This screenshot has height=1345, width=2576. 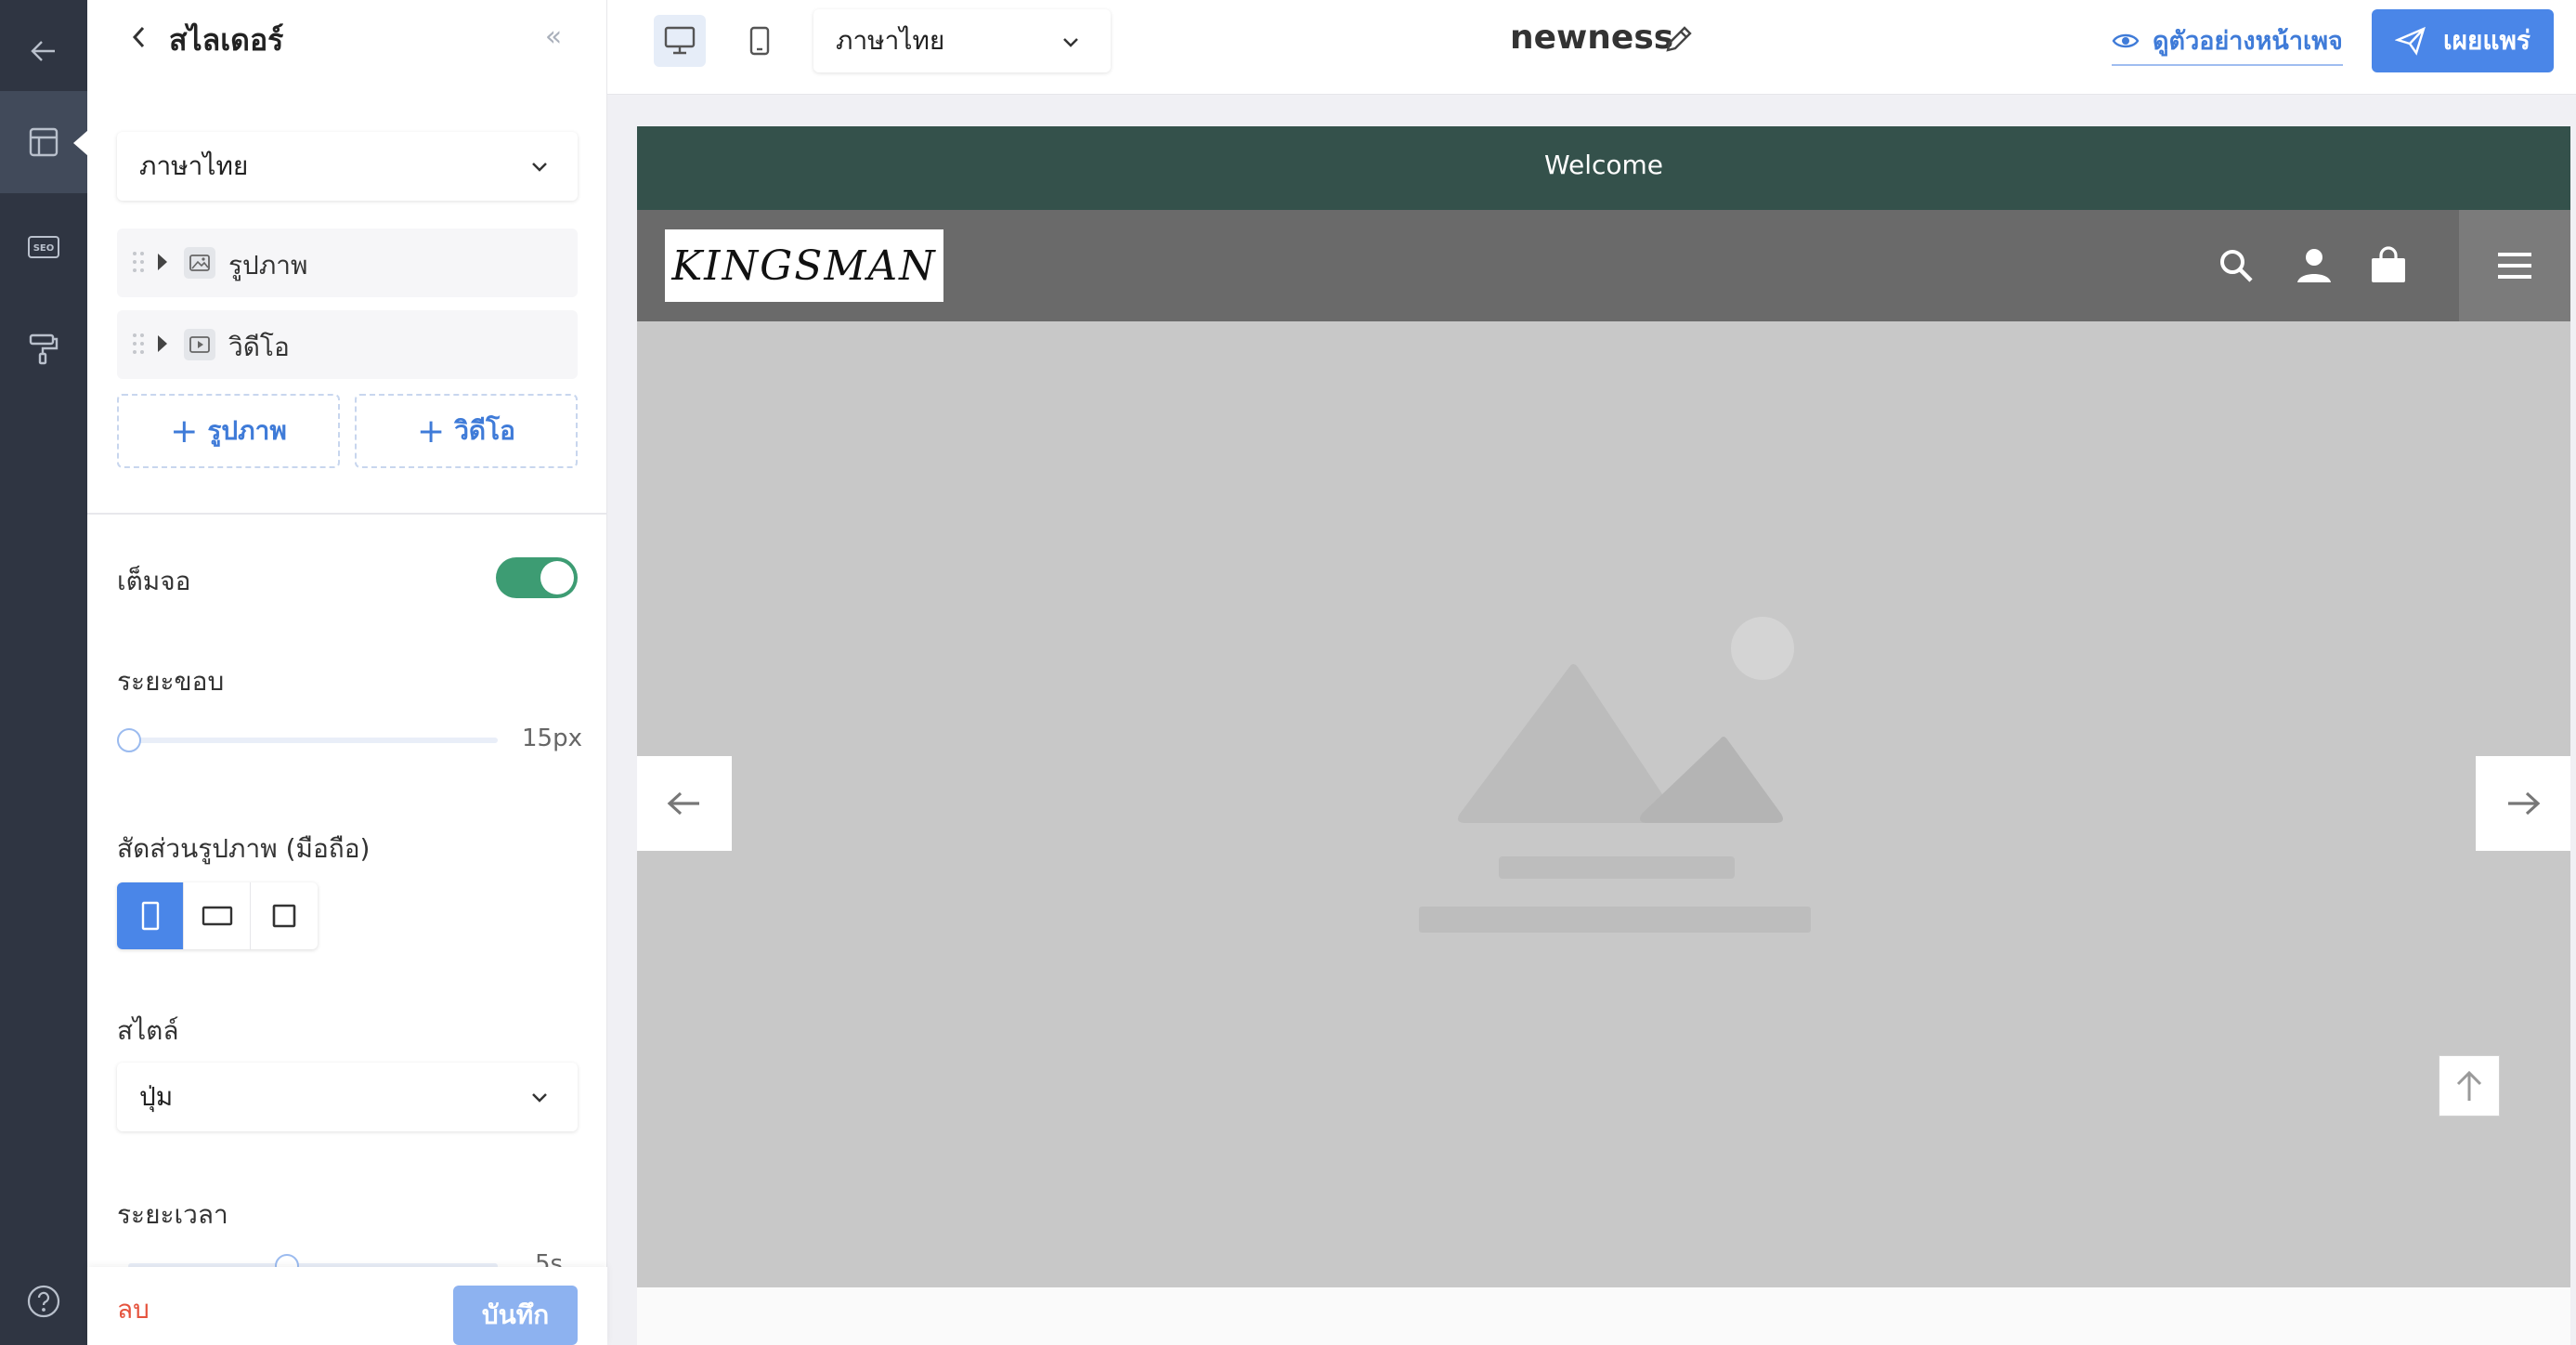 What do you see at coordinates (347, 263) in the screenshot?
I see `tree-item-image: รูปภาพ` at bounding box center [347, 263].